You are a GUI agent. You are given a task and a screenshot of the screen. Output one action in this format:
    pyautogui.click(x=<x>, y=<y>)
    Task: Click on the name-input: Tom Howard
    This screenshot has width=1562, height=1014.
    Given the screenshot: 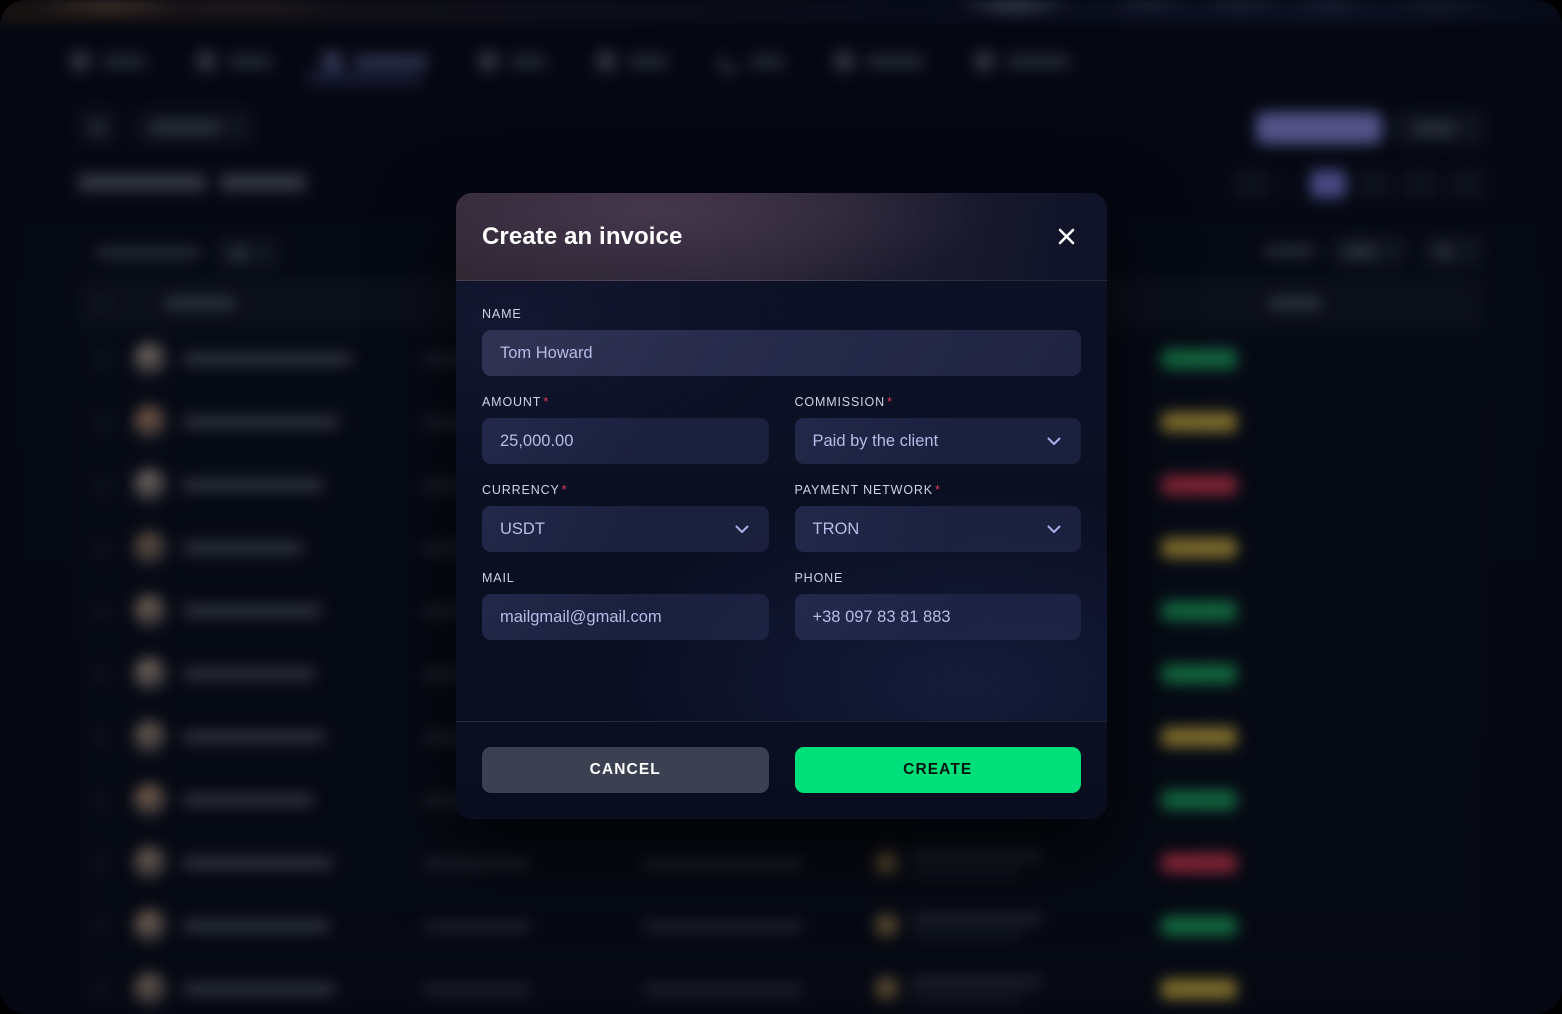 What is the action you would take?
    pyautogui.click(x=781, y=353)
    